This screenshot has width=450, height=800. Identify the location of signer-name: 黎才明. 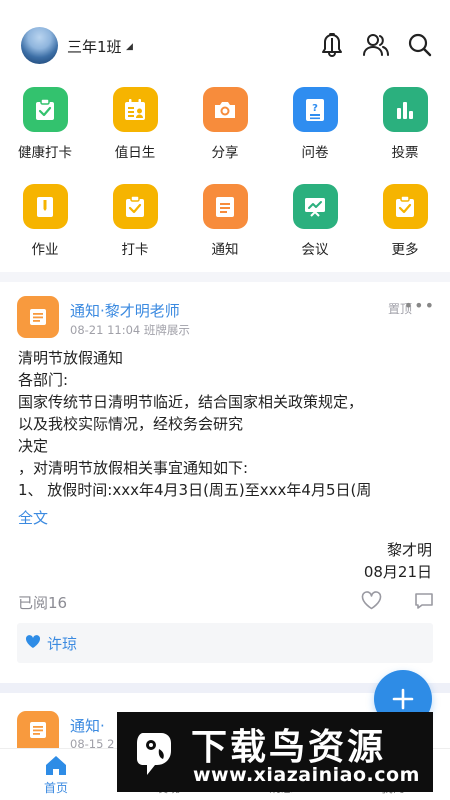
(409, 550).